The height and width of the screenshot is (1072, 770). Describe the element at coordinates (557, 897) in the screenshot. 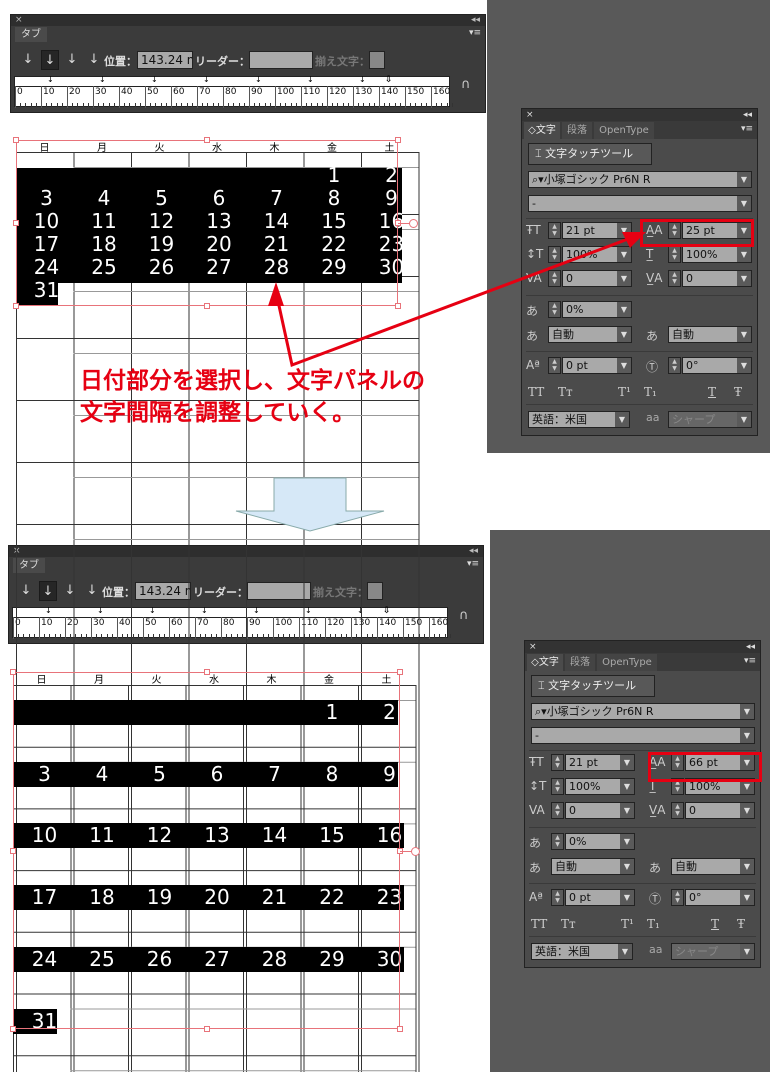

I see `baseline-shift-stepper: ▲ ▼` at that location.